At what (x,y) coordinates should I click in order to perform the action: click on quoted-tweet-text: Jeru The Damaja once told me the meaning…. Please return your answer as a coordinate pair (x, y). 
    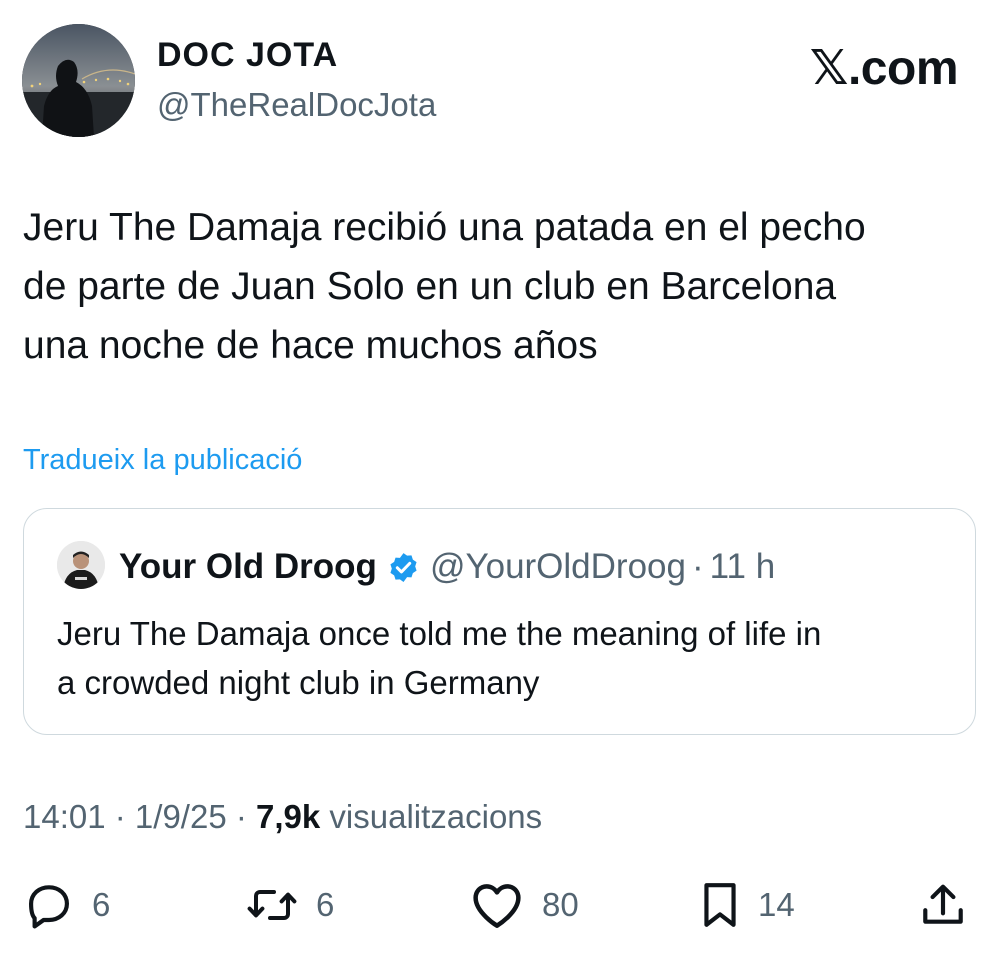
    Looking at the image, I should click on (439, 658).